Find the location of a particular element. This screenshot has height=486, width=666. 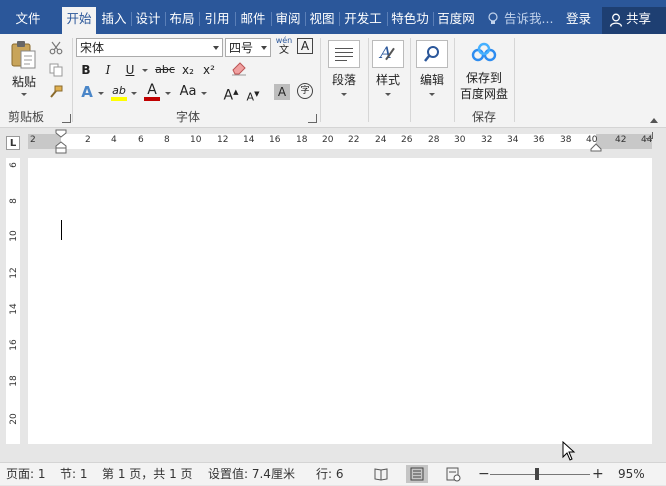

strikethrough-button: abc is located at coordinates (165, 70).